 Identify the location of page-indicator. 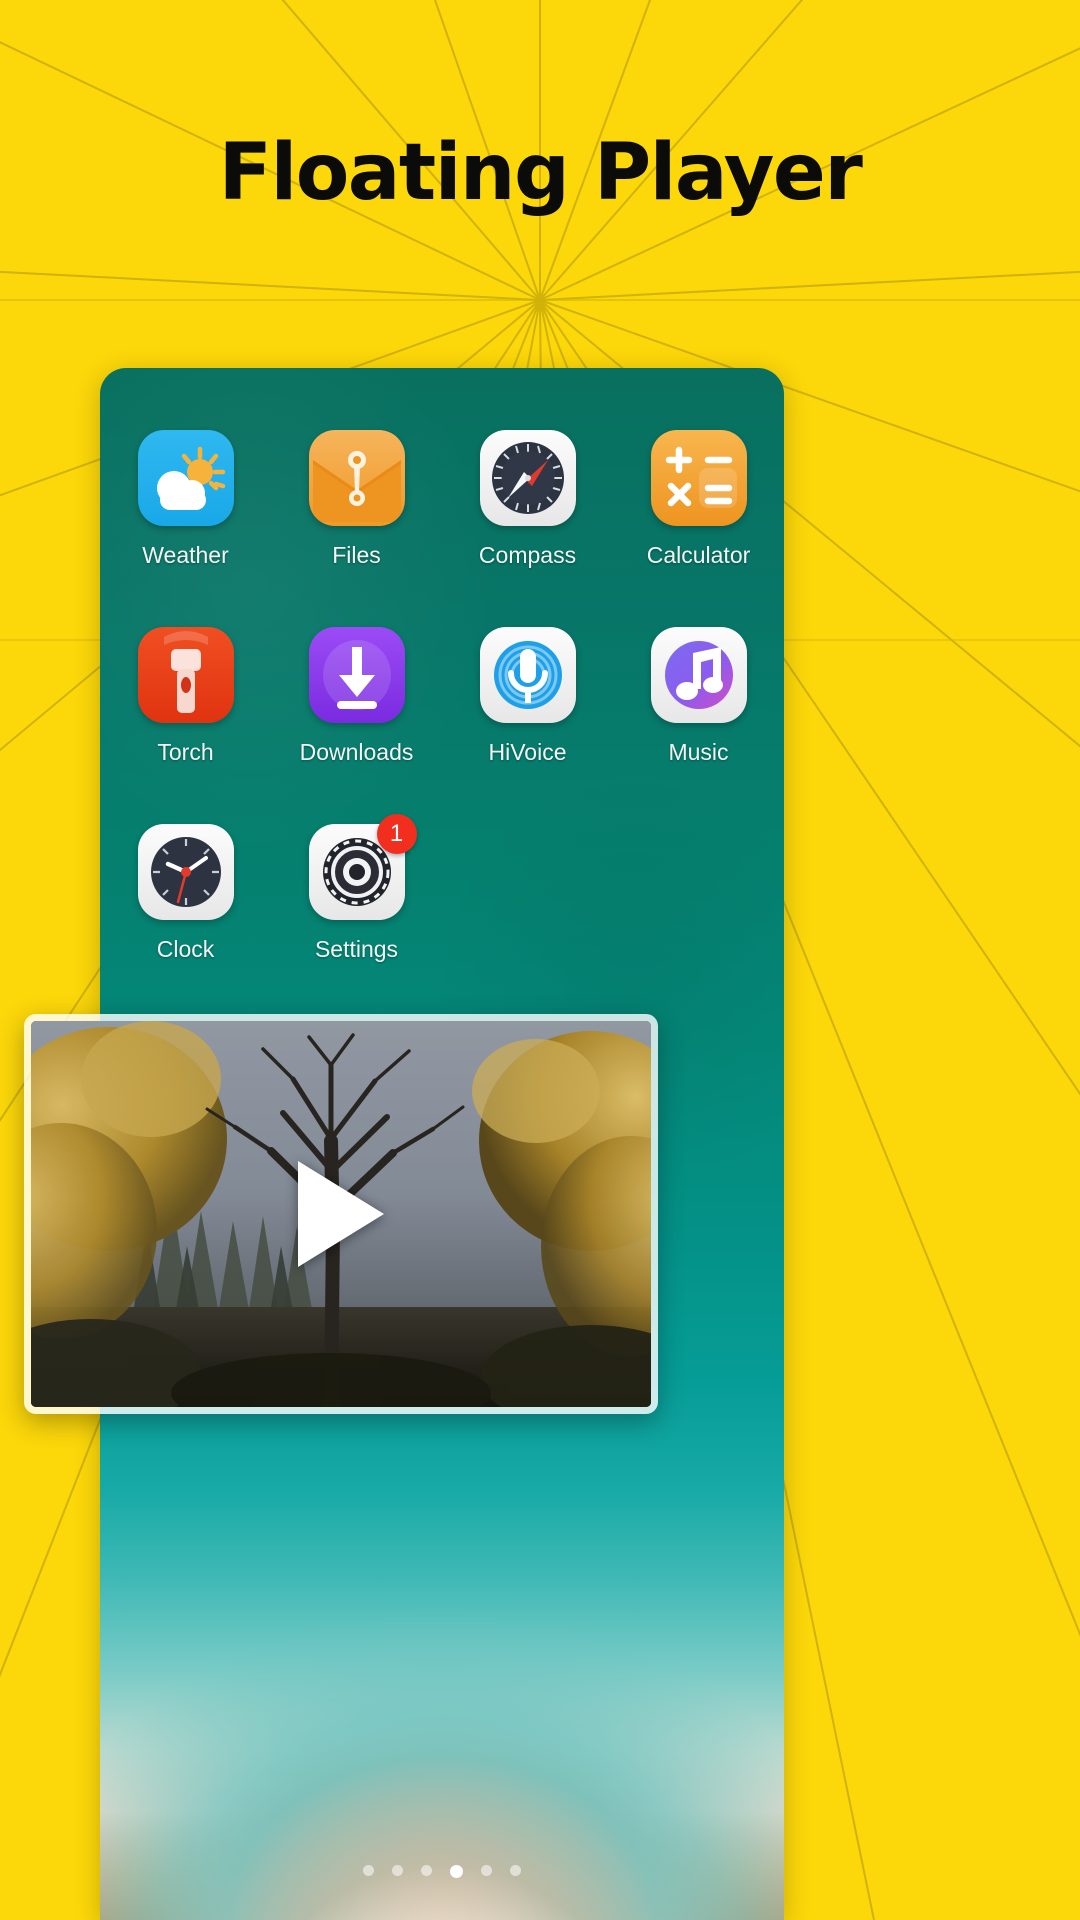
(442, 1871).